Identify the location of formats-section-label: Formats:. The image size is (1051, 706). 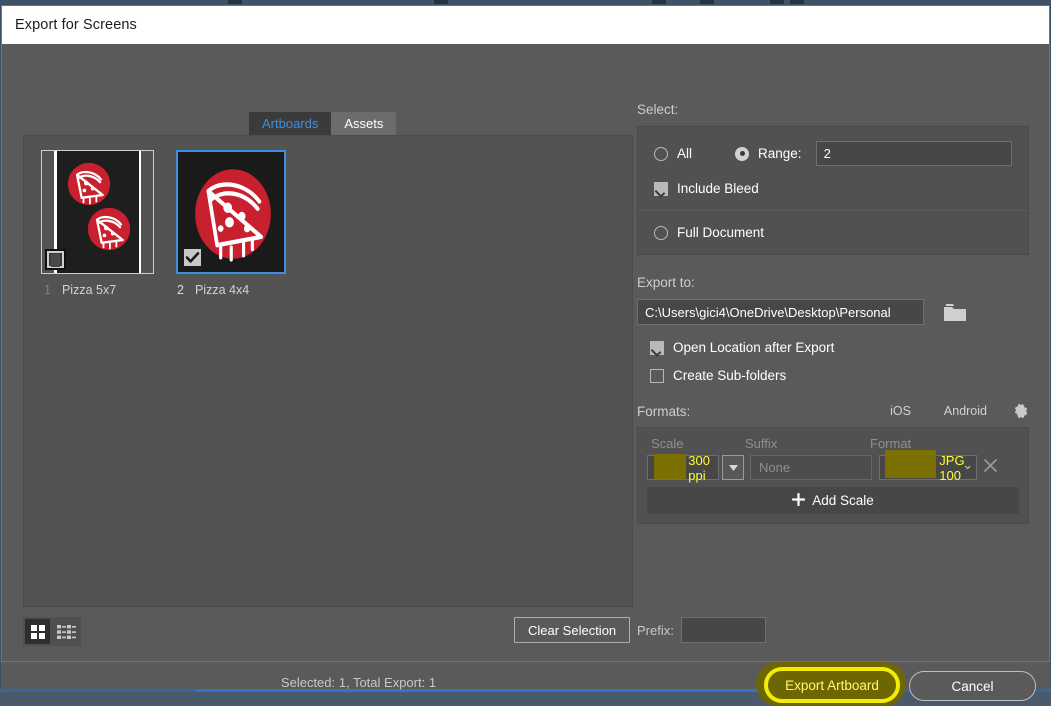
(664, 411).